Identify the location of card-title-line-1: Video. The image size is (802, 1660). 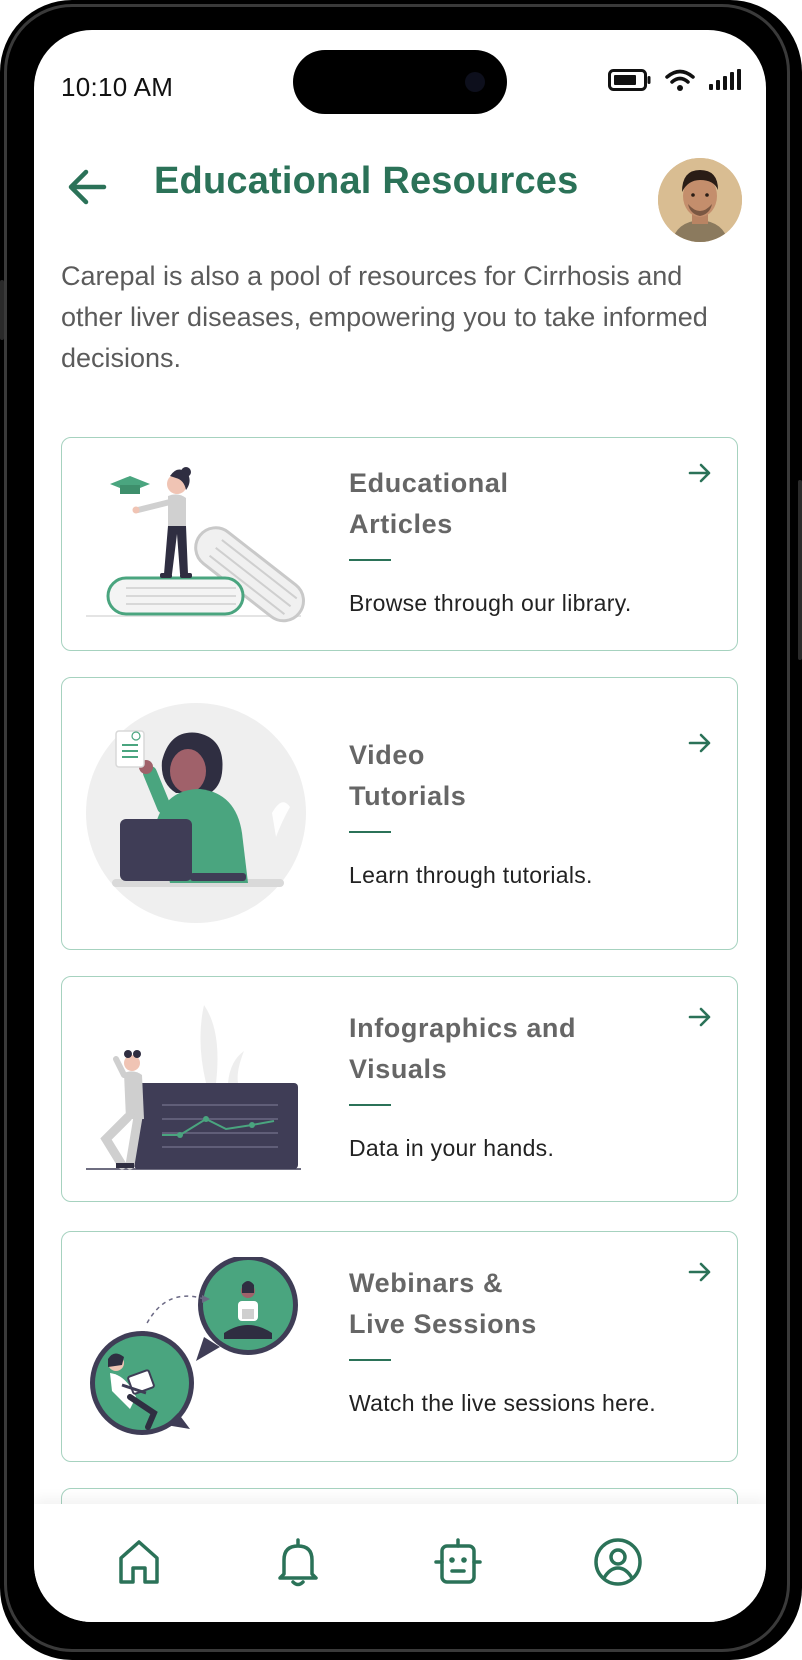
(387, 755).